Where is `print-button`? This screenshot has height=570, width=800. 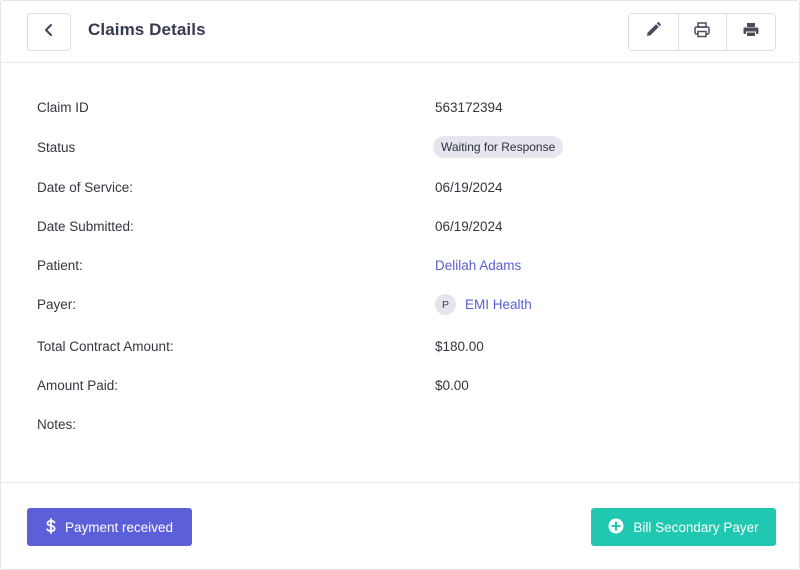 print-button is located at coordinates (702, 32).